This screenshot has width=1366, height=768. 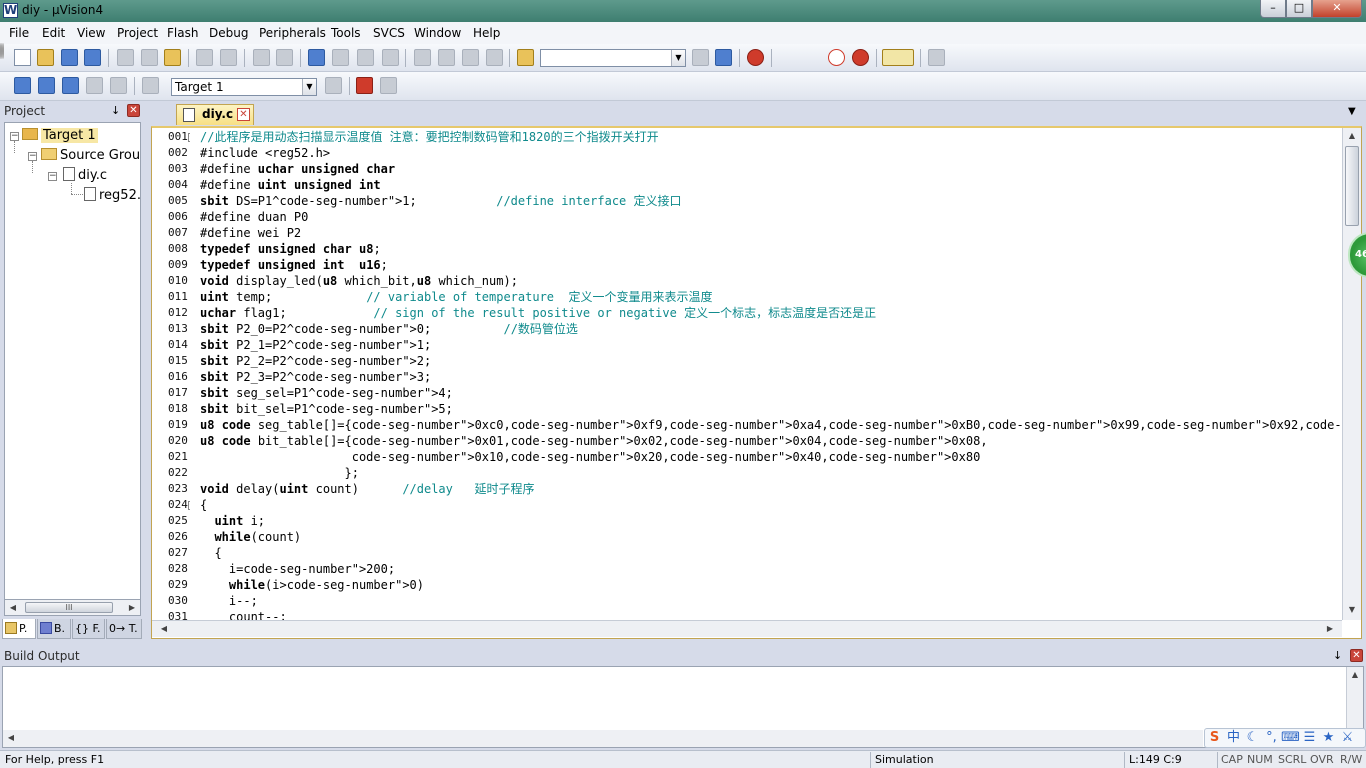 What do you see at coordinates (94, 85) in the screenshot?
I see `batch-build-icon` at bounding box center [94, 85].